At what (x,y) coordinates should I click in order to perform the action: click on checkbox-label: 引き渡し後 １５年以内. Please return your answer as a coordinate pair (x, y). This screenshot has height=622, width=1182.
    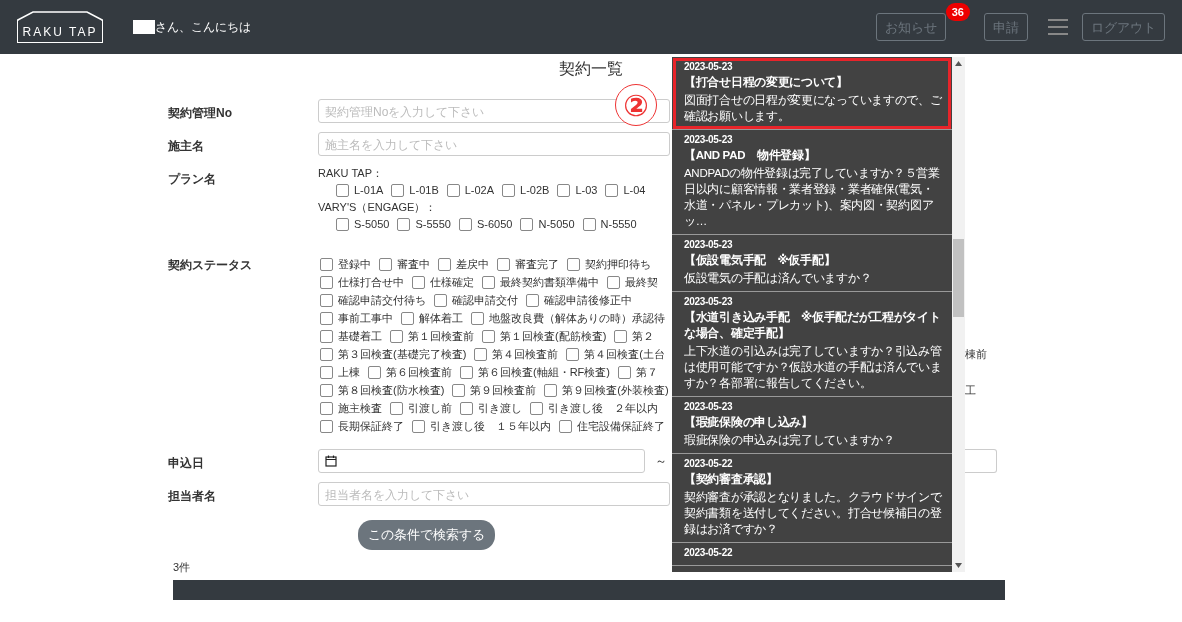
    Looking at the image, I should click on (490, 426).